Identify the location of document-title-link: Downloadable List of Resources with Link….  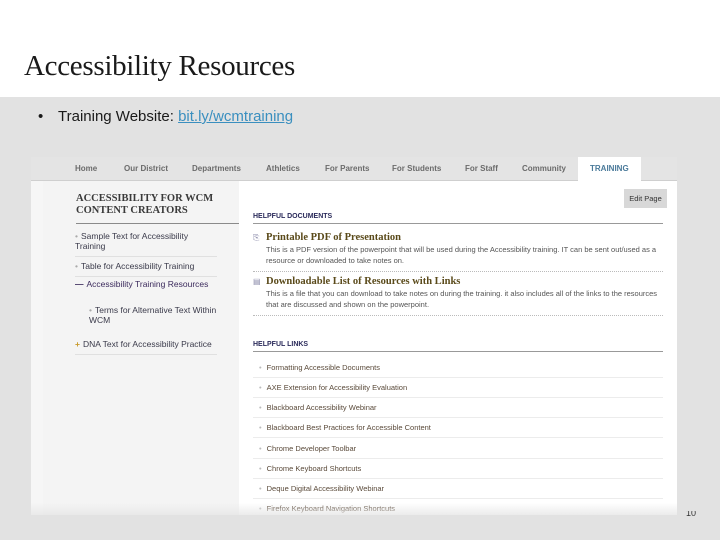
(464, 282).